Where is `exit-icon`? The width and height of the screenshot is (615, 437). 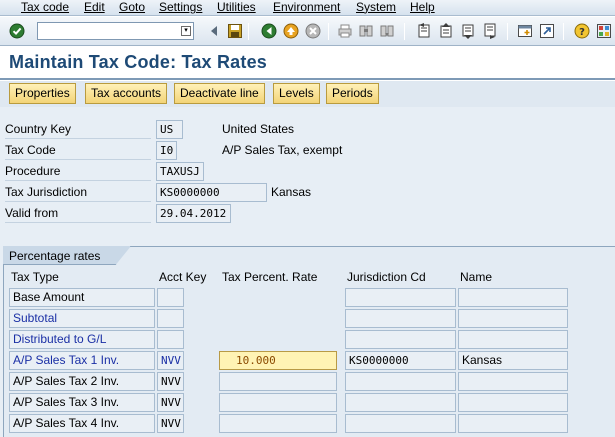 exit-icon is located at coordinates (291, 31).